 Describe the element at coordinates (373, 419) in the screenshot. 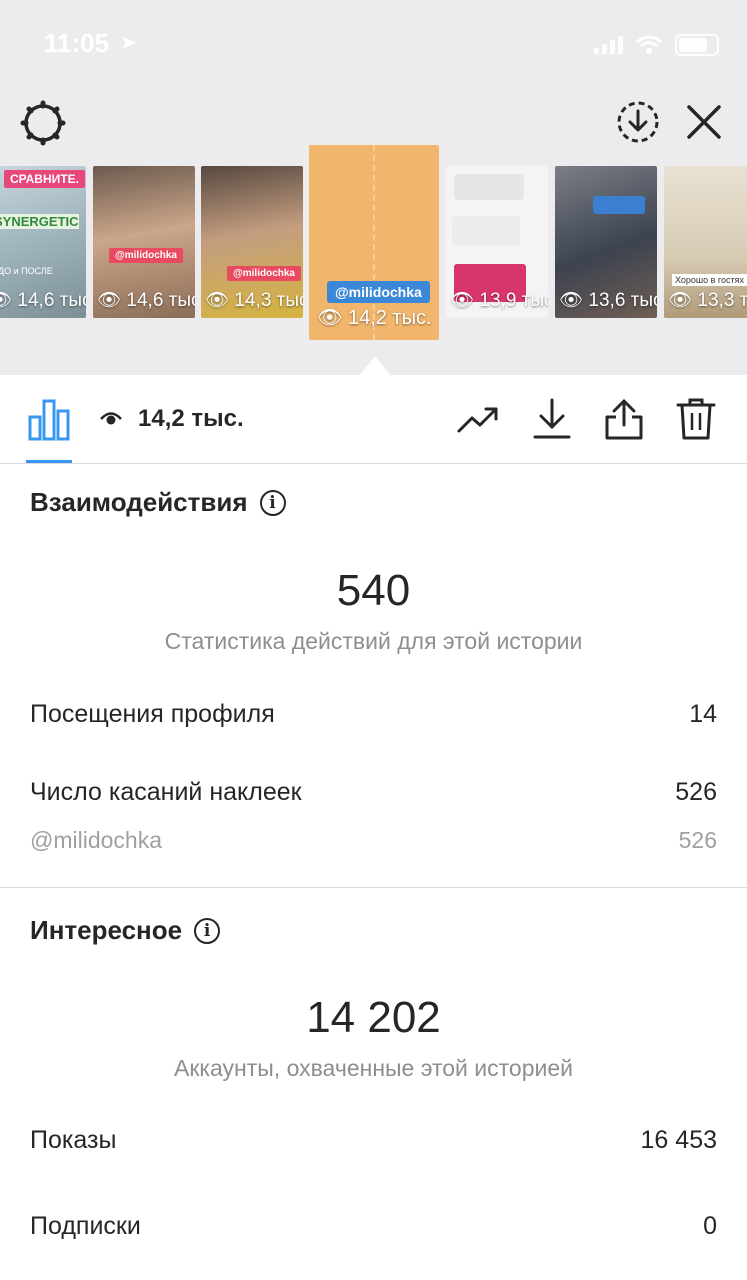

I see `story-toolbar: 14,2 тыс.` at that location.